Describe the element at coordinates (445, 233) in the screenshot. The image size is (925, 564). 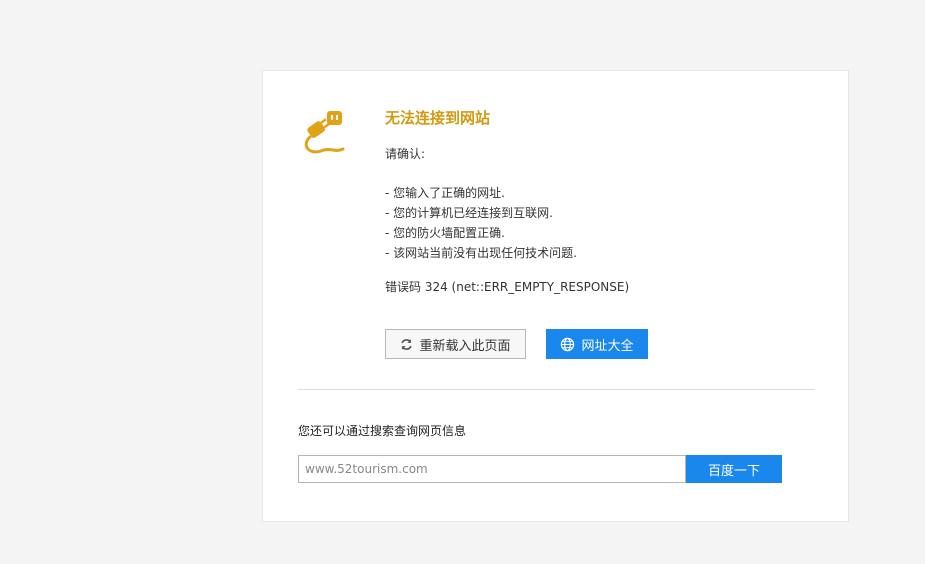
I see `checklist-item: - 您的防火墙配置正确.` at that location.